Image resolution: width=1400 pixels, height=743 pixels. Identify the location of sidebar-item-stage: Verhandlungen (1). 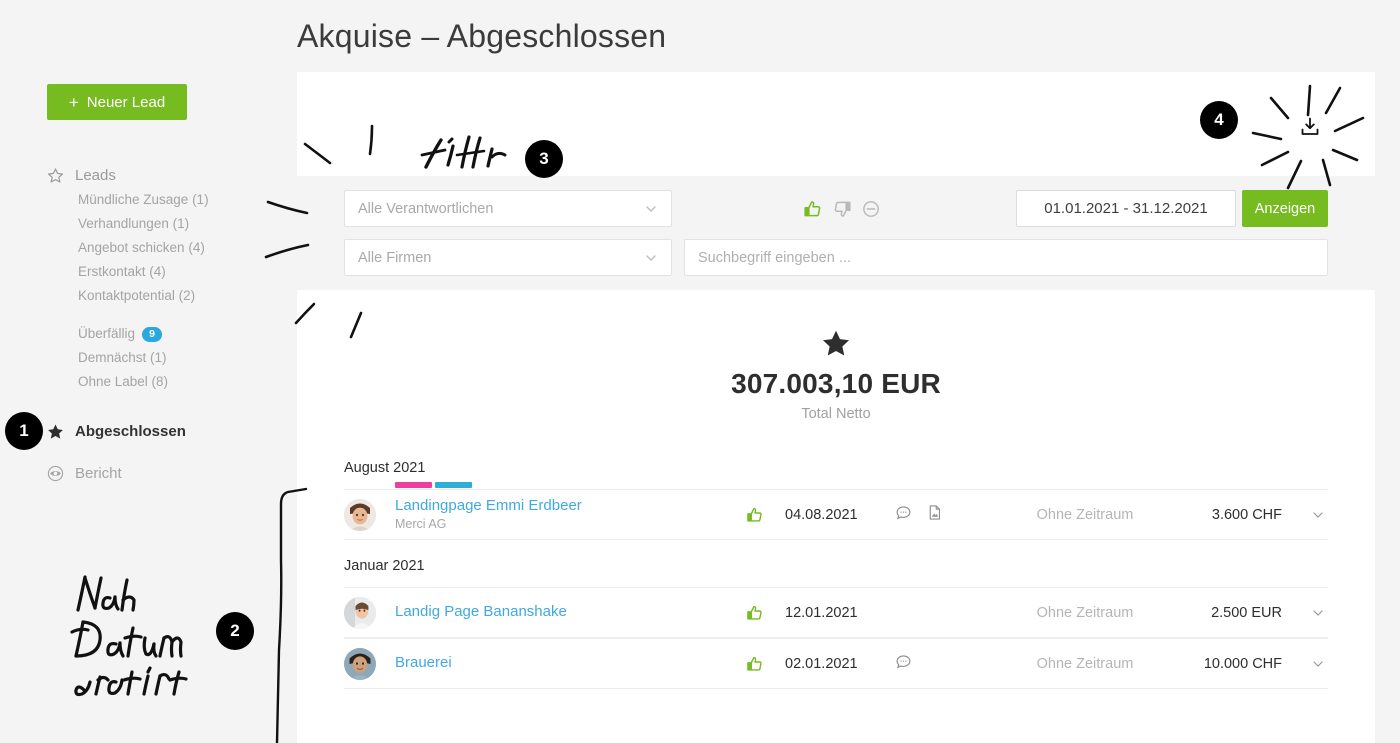
(148, 224).